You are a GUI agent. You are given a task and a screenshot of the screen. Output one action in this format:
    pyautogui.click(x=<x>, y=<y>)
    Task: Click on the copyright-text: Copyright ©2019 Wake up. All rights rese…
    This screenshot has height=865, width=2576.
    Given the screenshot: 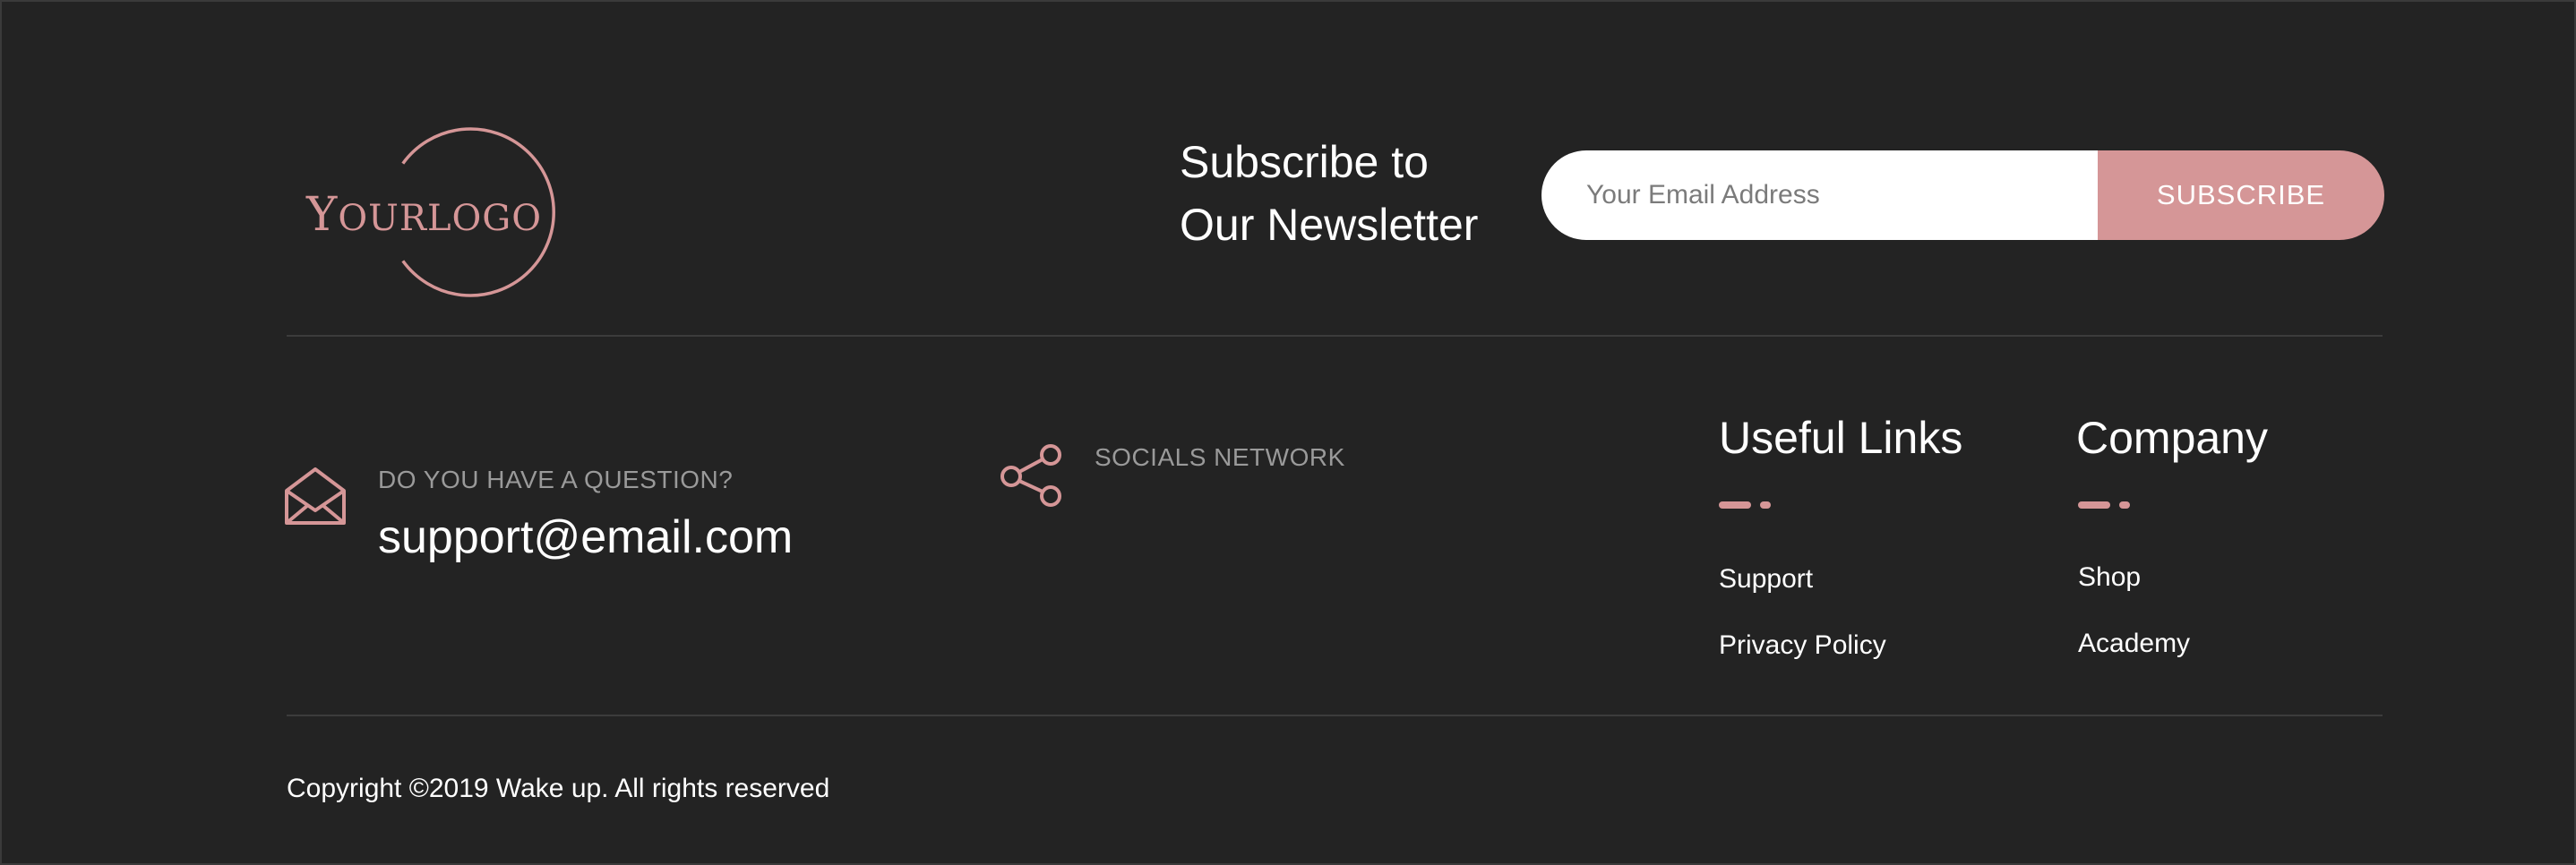 What is the action you would take?
    pyautogui.click(x=558, y=789)
    